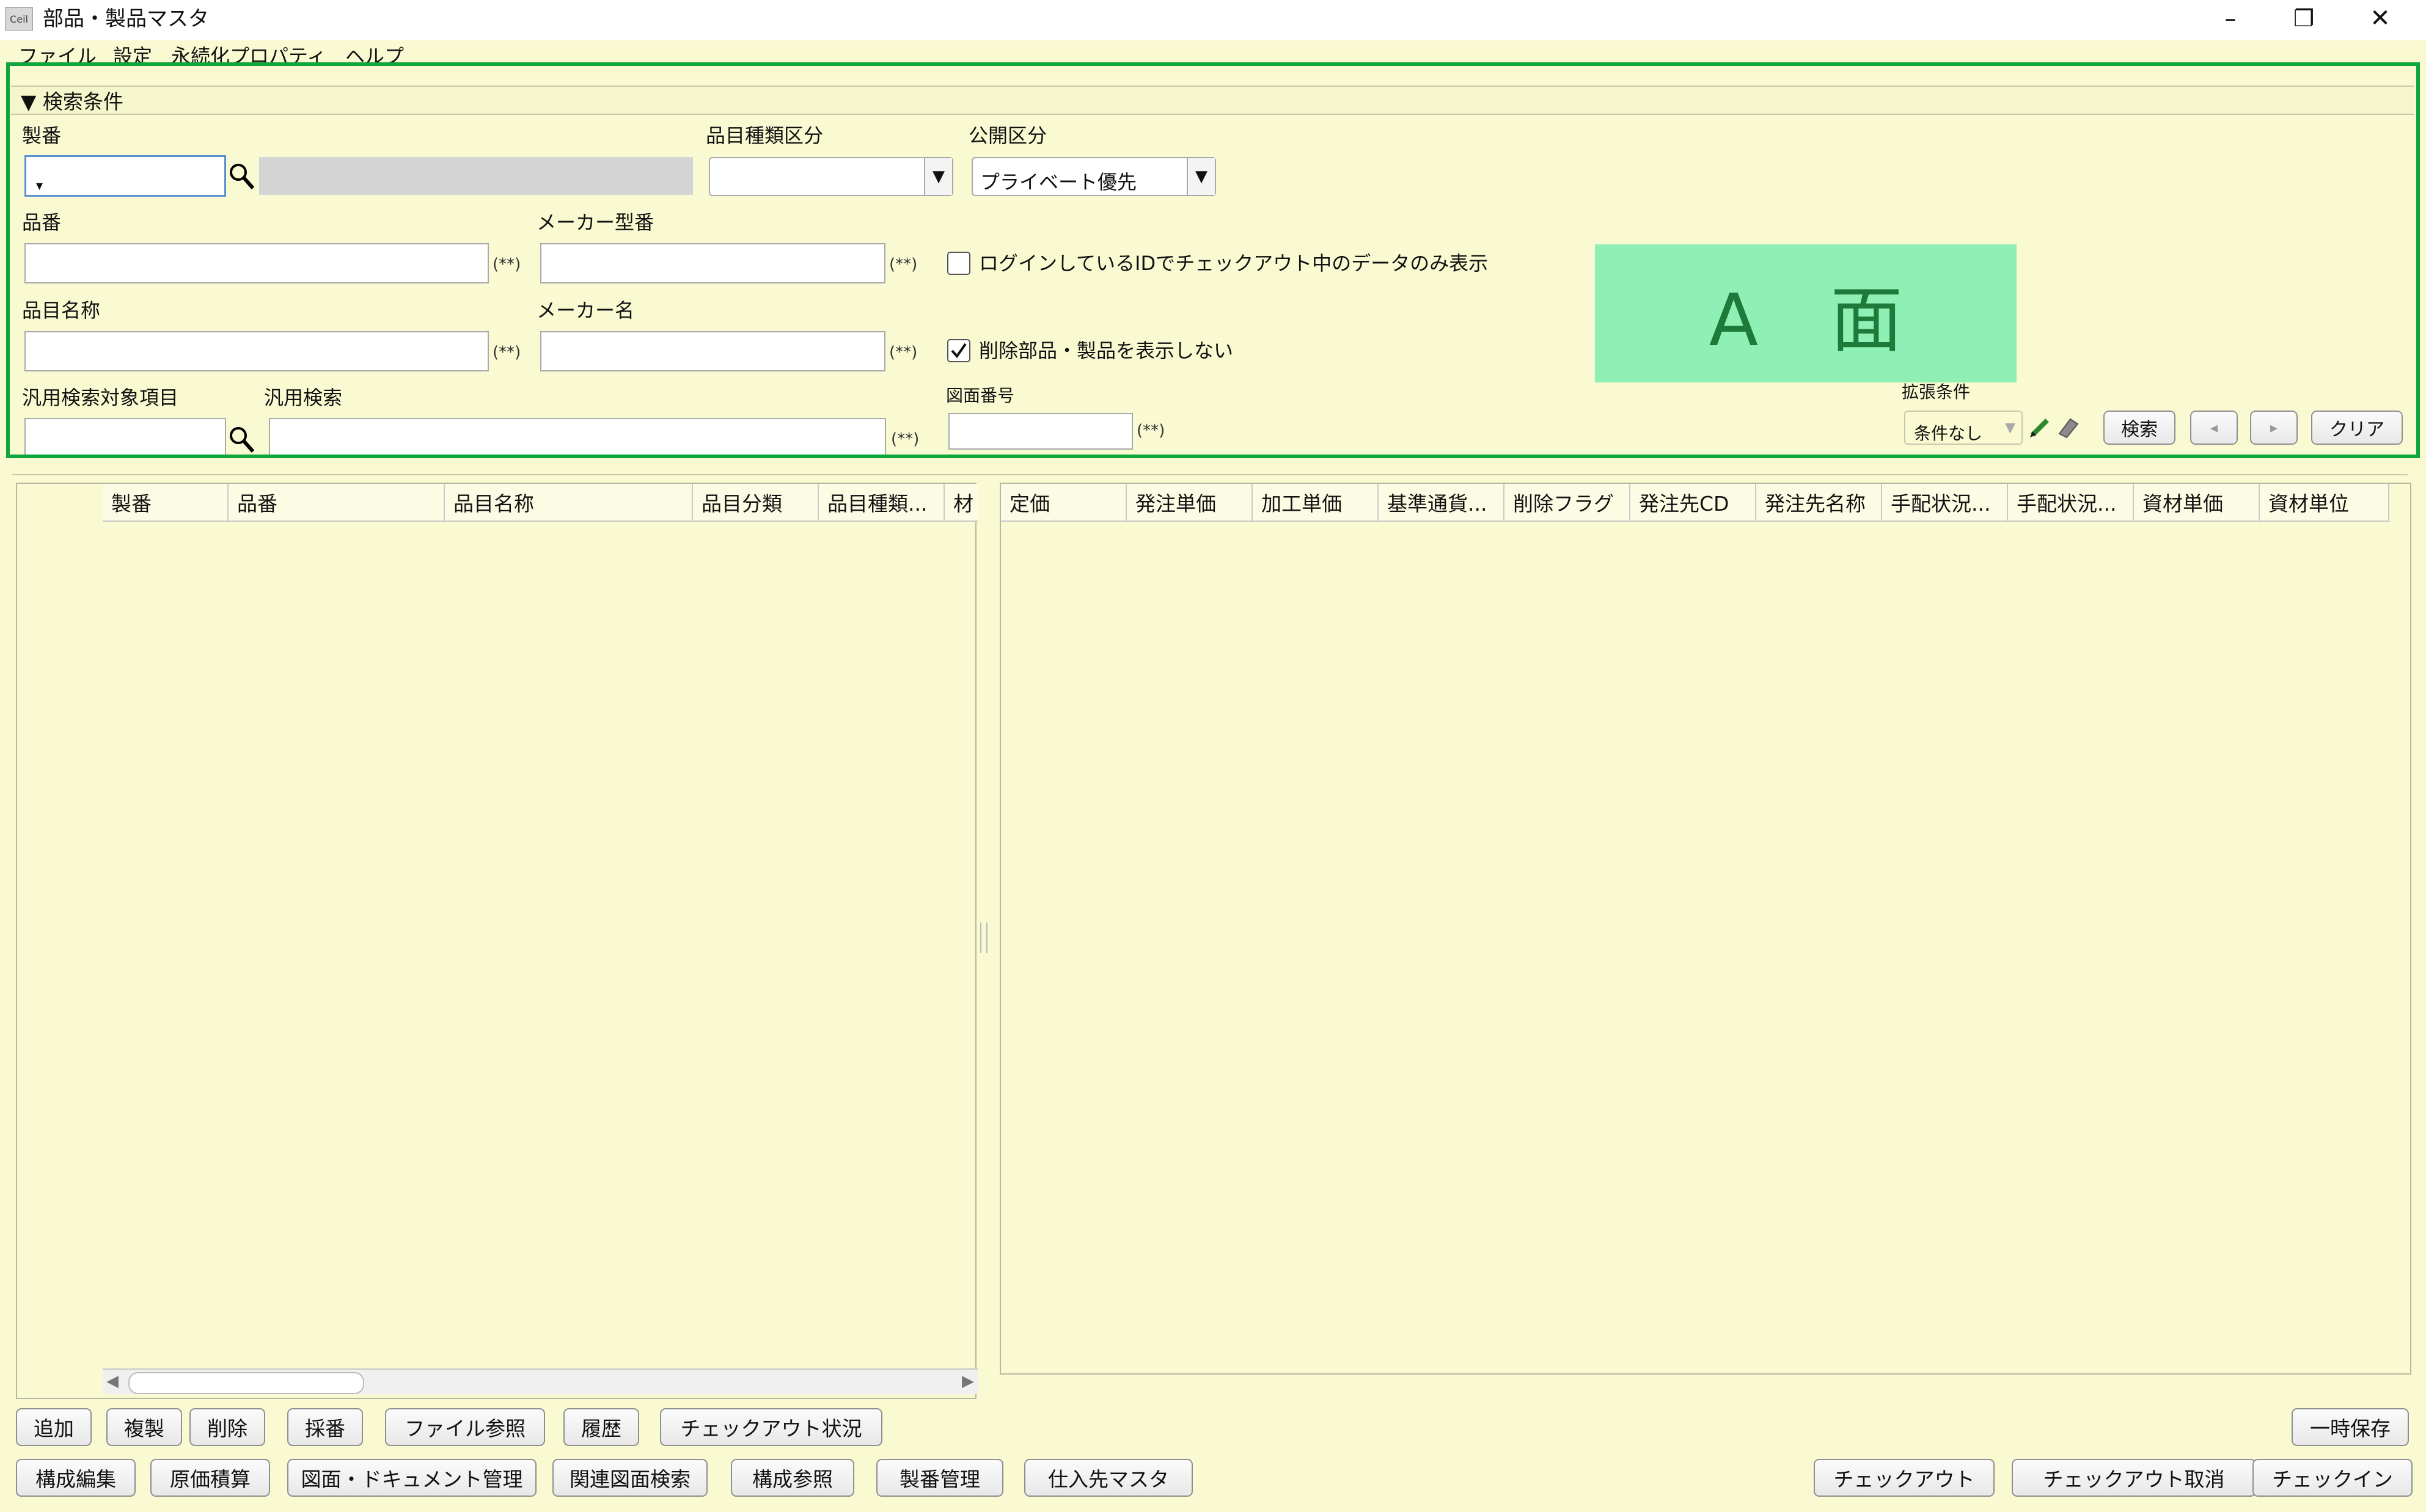  Describe the element at coordinates (2350, 1427) in the screenshot. I see `temp-save-button: 一時保存` at that location.